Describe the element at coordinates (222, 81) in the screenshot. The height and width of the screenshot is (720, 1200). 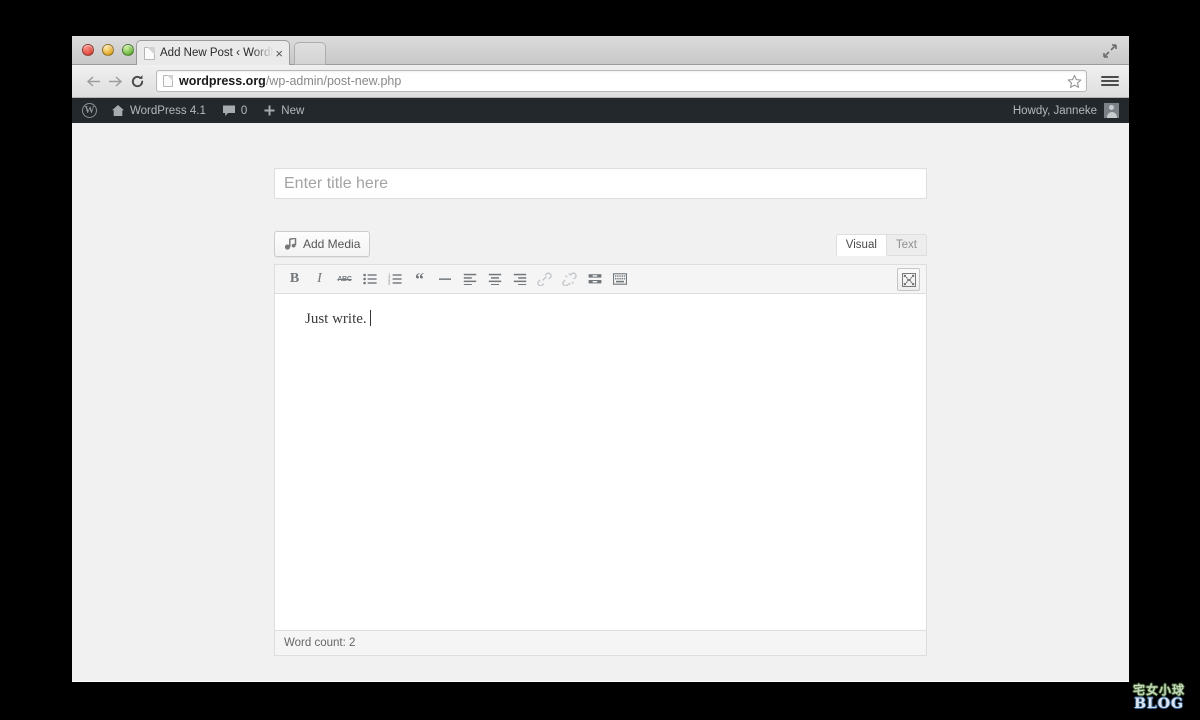
I see `address-domain: wordpress.org` at that location.